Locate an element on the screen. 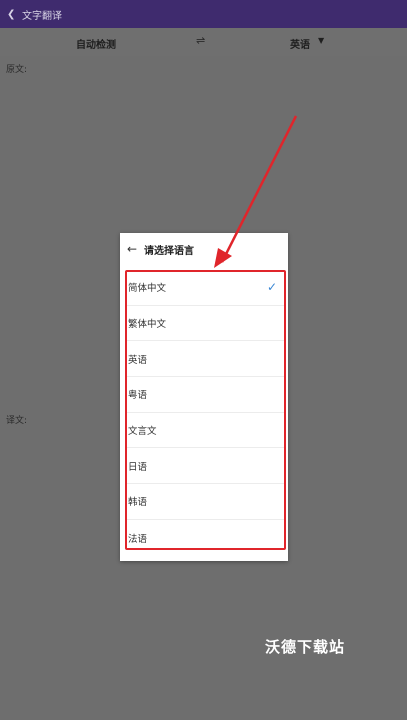 The height and width of the screenshot is (720, 407). language-option-label: 文言文 is located at coordinates (142, 432).